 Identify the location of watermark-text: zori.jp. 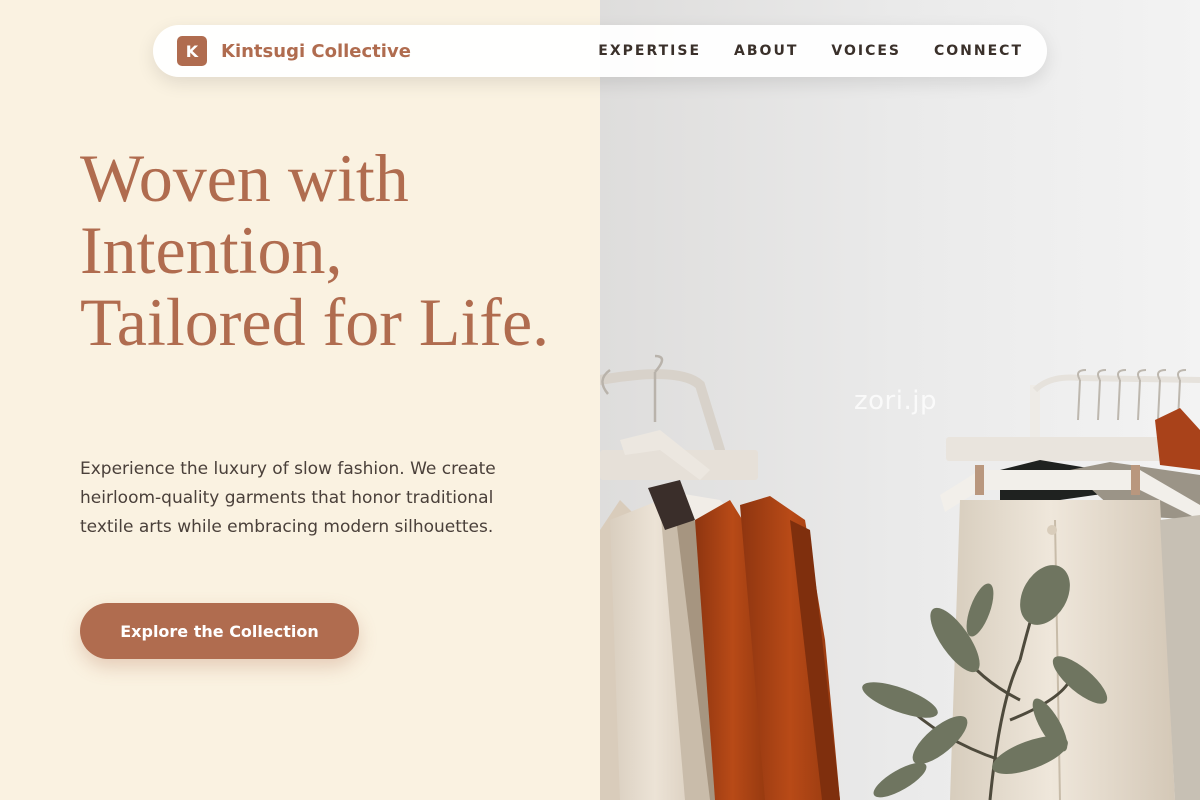
(895, 401).